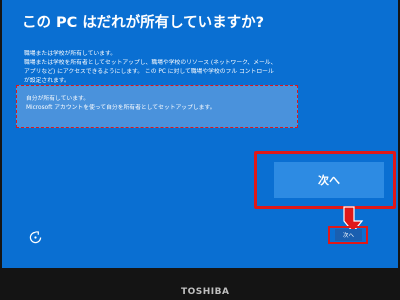 This screenshot has width=400, height=300. What do you see at coordinates (205, 292) in the screenshot?
I see `brand-logo: TOSHIBA` at bounding box center [205, 292].